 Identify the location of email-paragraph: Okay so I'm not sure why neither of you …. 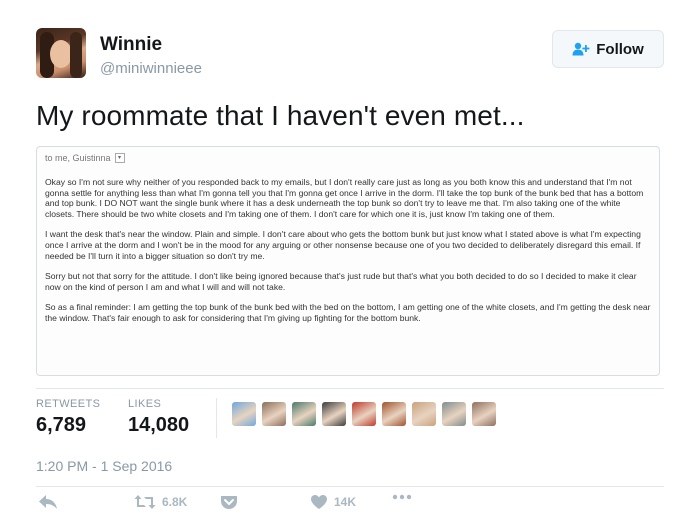
(344, 198).